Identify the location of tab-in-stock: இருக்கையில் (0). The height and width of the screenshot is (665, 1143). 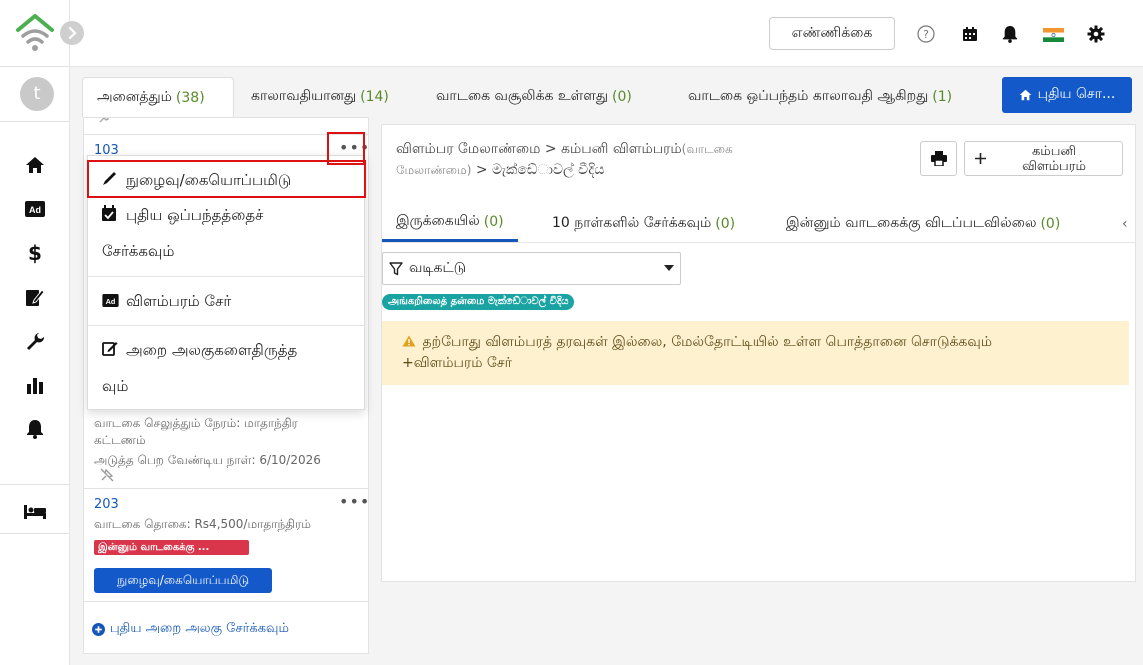
(450, 223).